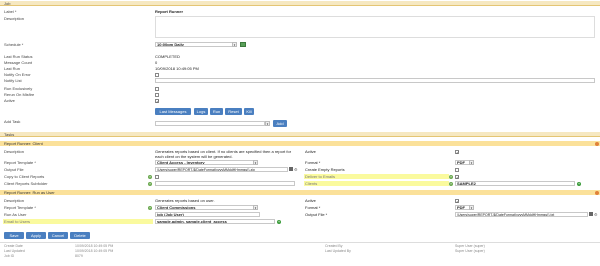  Describe the element at coordinates (279, 221) in the screenshot. I see `email-users-add-icon: +` at that location.